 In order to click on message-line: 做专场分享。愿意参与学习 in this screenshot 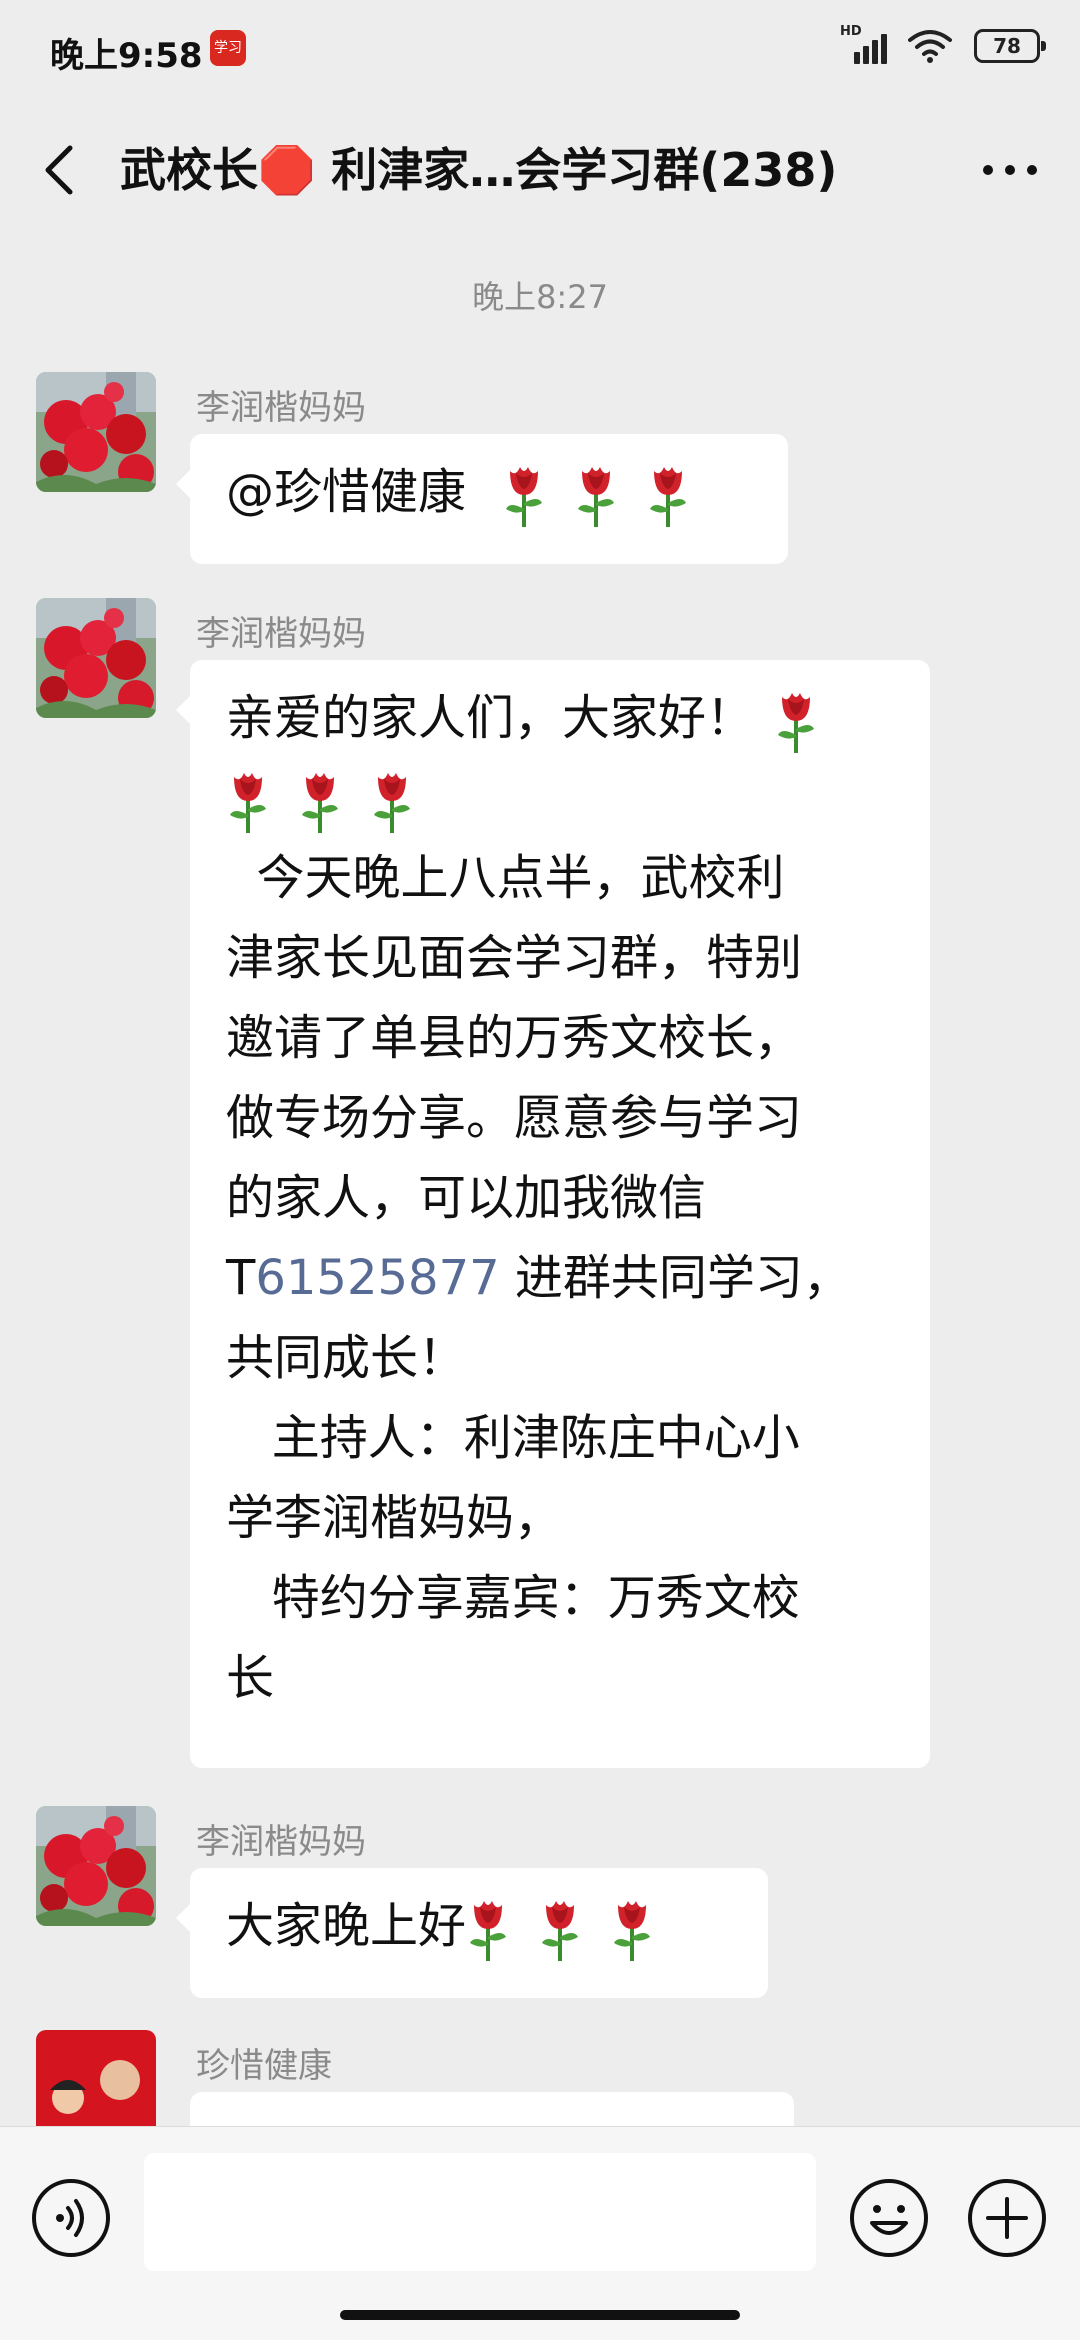, I will do `click(514, 1118)`.